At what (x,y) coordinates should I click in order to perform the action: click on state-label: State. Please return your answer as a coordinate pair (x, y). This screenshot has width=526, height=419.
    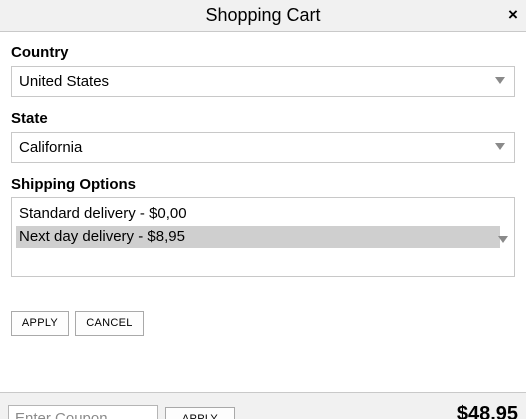
    Looking at the image, I should click on (29, 118).